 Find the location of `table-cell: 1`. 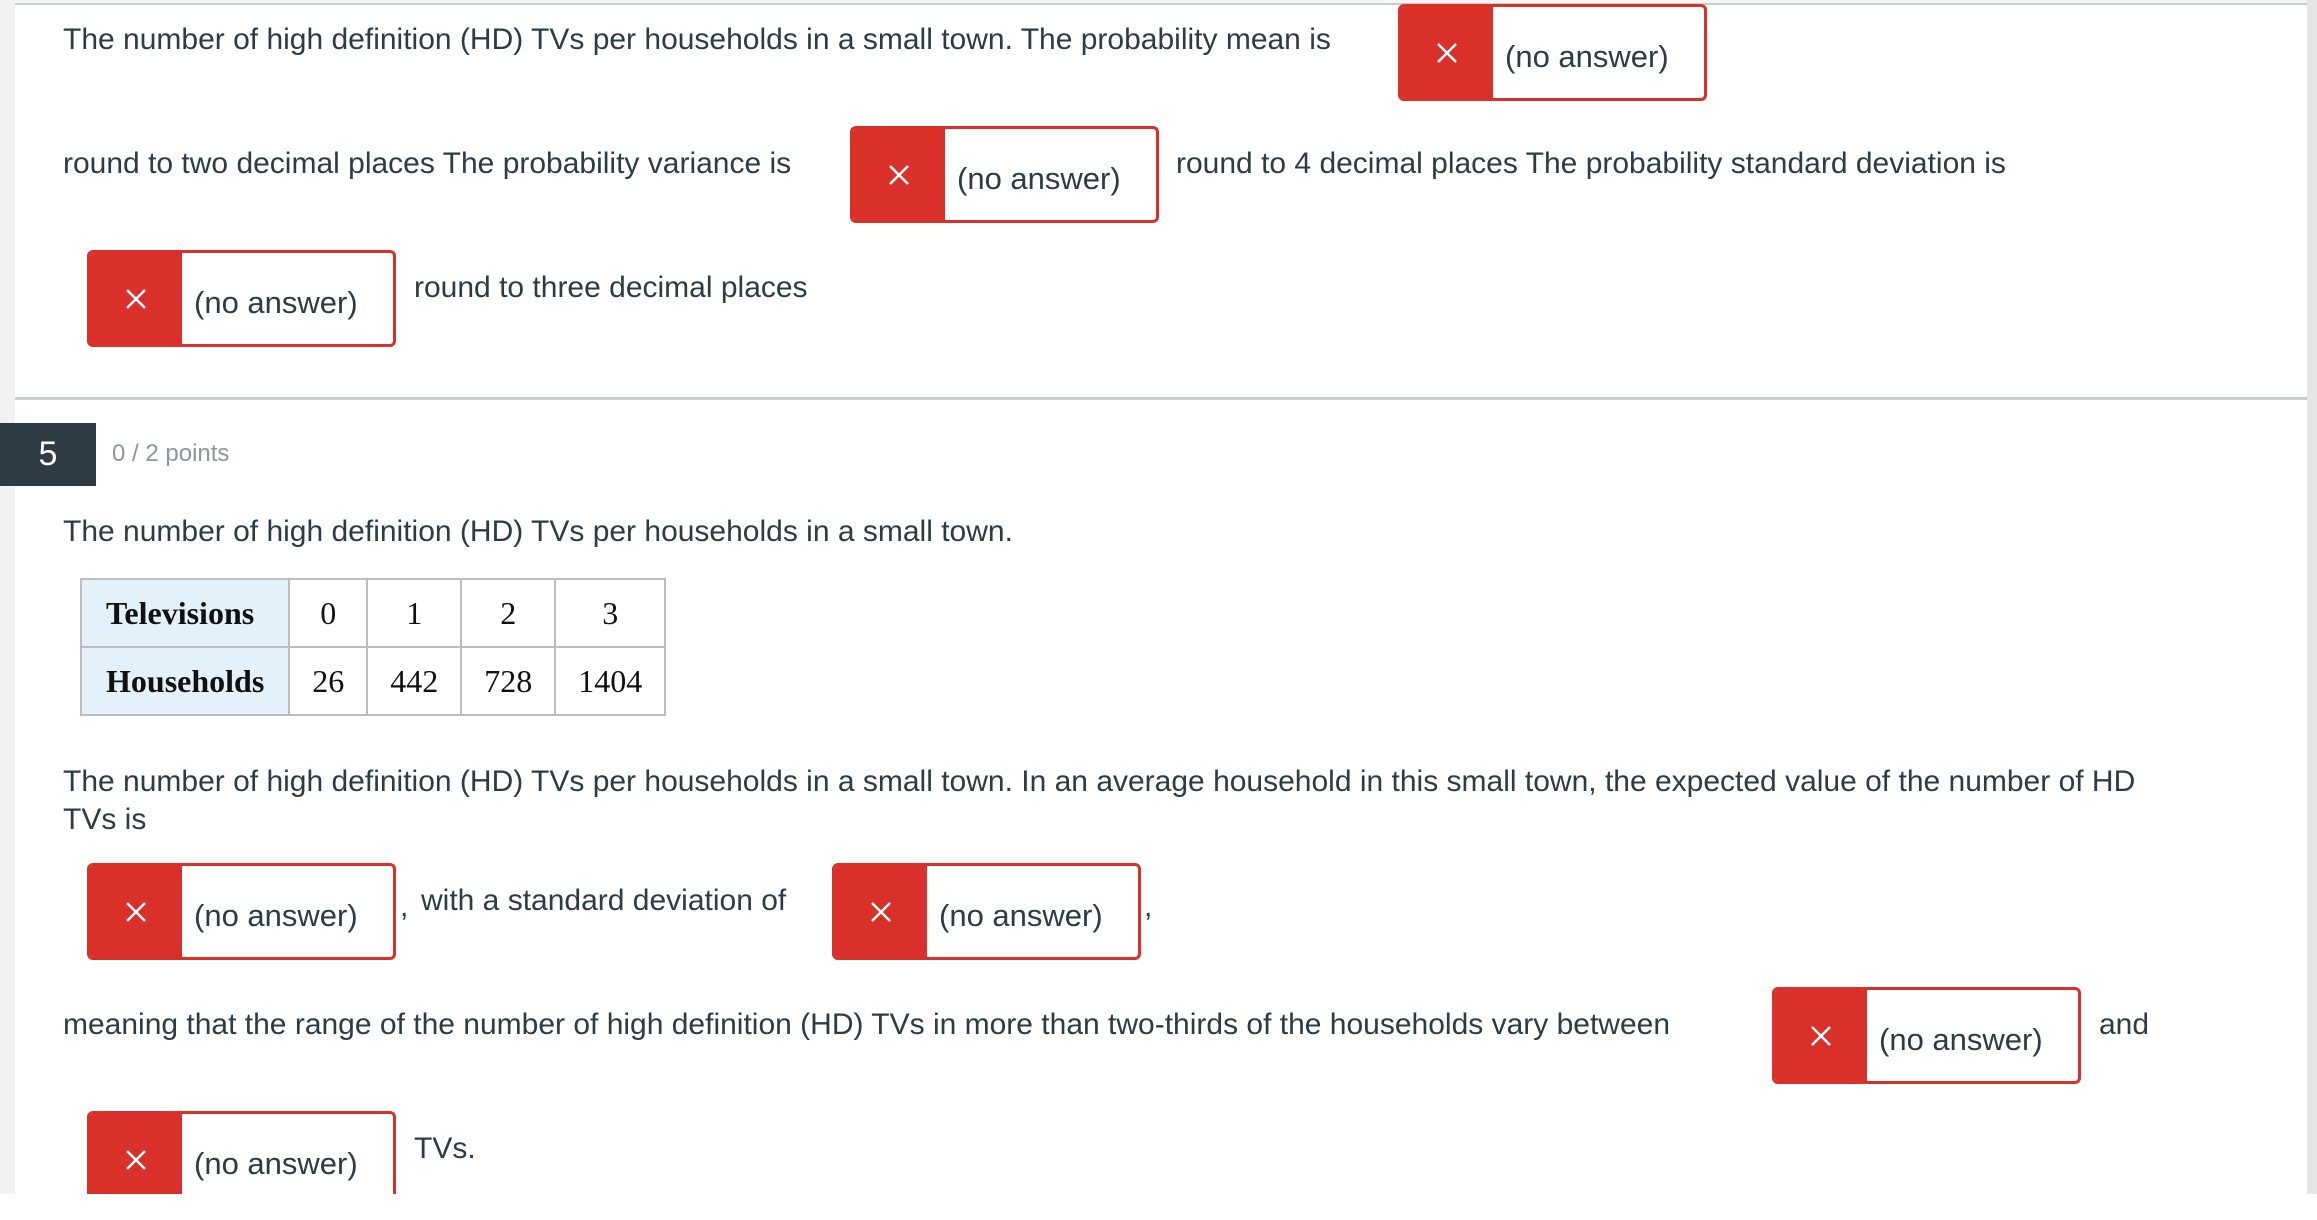

table-cell: 1 is located at coordinates (414, 613).